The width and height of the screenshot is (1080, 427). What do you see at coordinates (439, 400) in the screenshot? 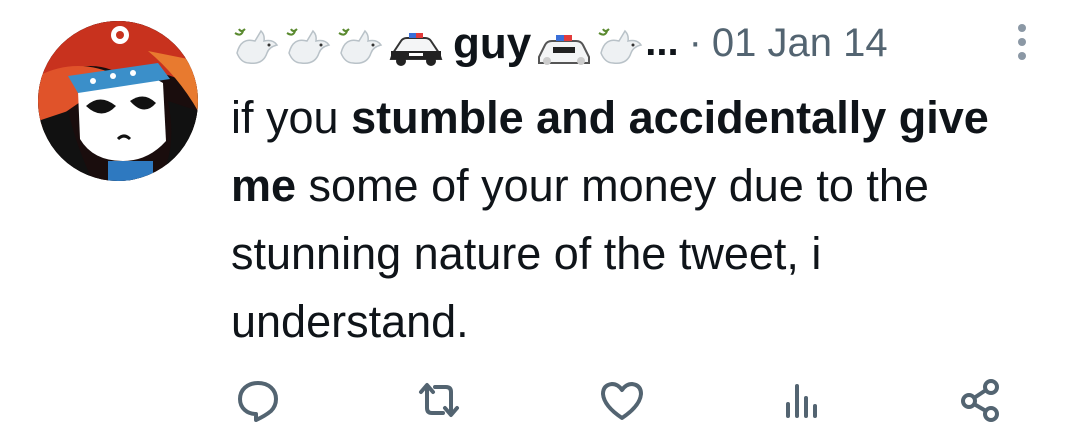
I see `retweet-icon` at bounding box center [439, 400].